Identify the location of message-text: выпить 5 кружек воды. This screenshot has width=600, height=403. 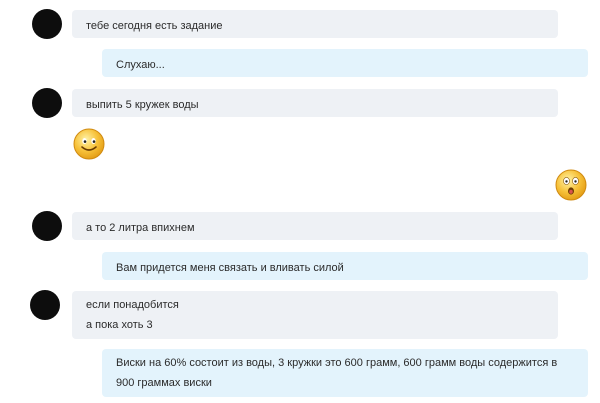
(142, 105).